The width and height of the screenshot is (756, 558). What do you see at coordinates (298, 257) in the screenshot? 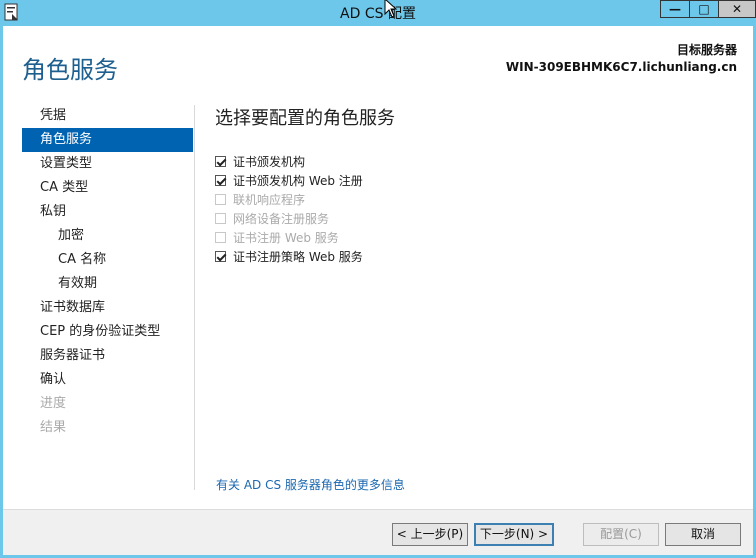
I see `role-label: 证书注册策略 Web 服务` at bounding box center [298, 257].